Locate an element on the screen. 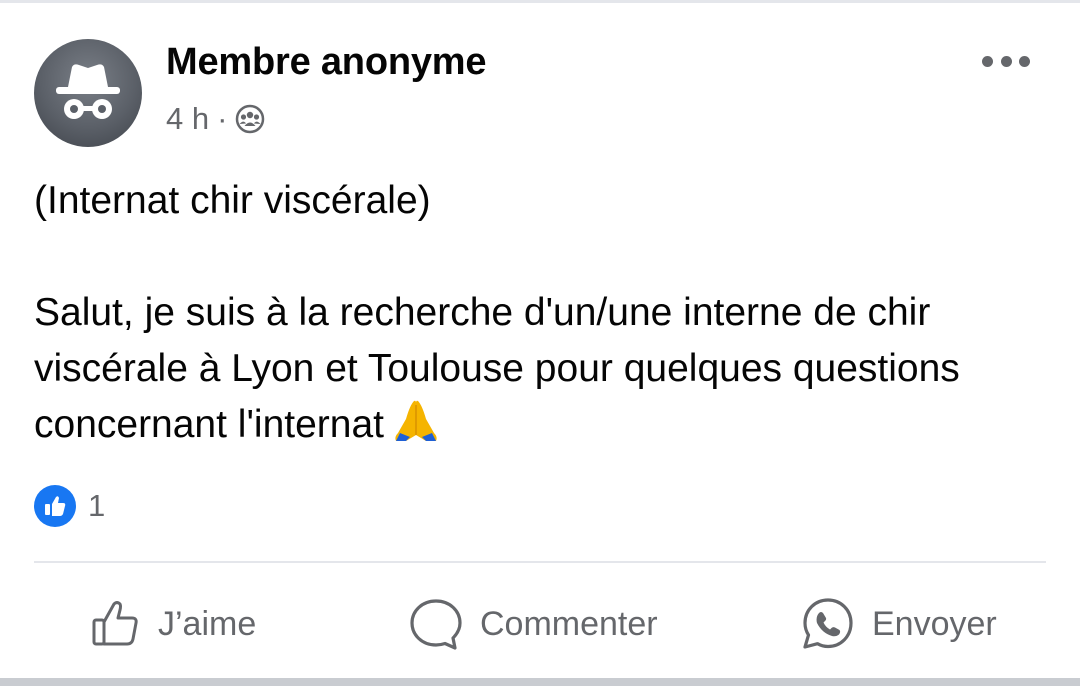 The height and width of the screenshot is (686, 1080). whatsapp-icon is located at coordinates (828, 623).